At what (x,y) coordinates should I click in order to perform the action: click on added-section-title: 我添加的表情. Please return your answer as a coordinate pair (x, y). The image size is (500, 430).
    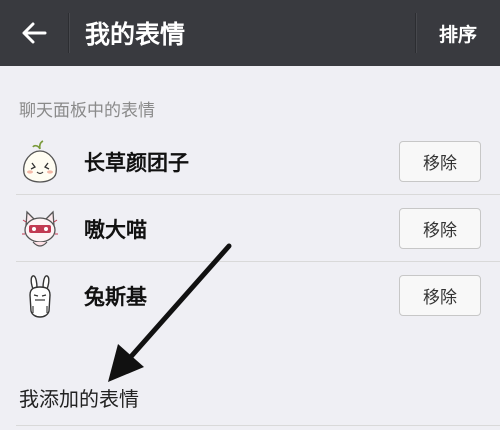
    Looking at the image, I should click on (79, 397).